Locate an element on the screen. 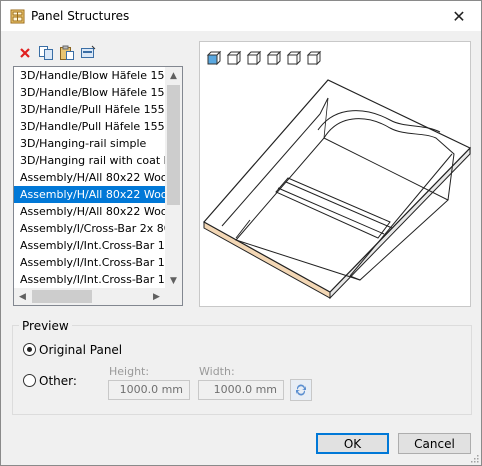 The height and width of the screenshot is (466, 482). list-item: 3D/Hanging rail with coat hang is located at coordinates (89, 160).